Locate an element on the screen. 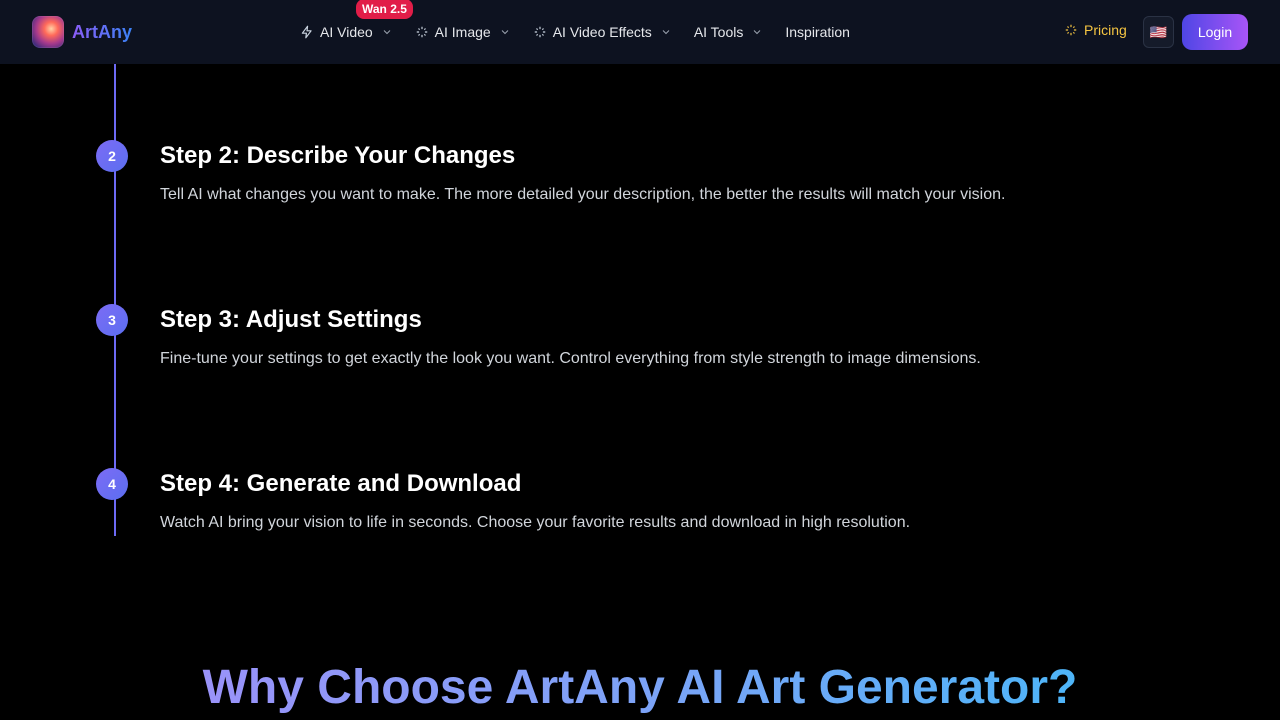 This screenshot has height=720, width=1280. step-number-badge: 2 is located at coordinates (112, 156).